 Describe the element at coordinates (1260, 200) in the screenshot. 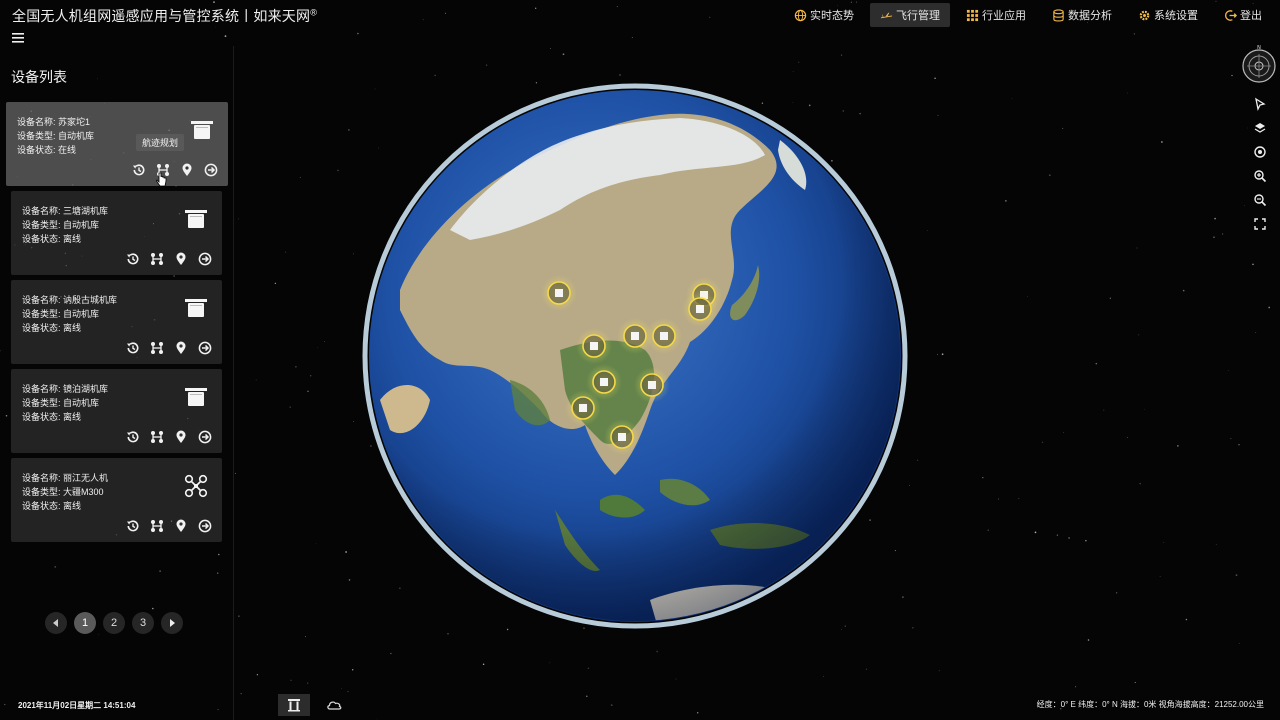

I see `zoom-out-button` at that location.